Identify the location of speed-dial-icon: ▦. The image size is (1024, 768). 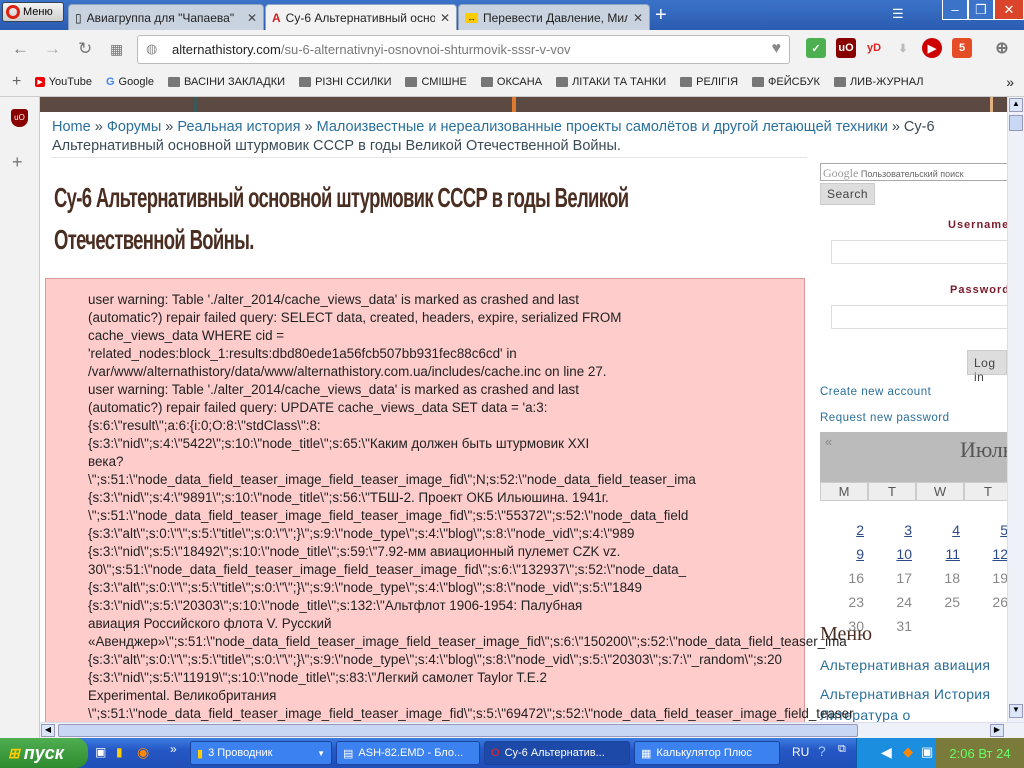
(116, 49).